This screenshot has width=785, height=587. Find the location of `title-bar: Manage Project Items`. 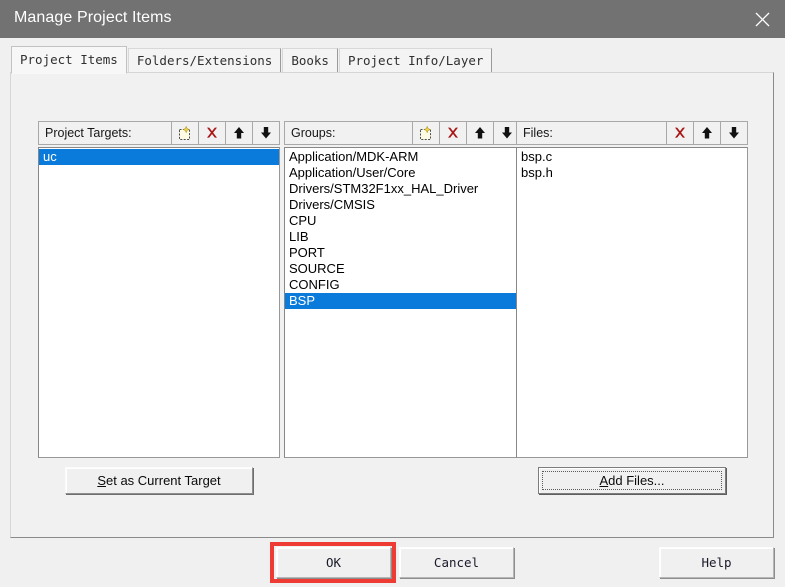

title-bar: Manage Project Items is located at coordinates (392, 19).